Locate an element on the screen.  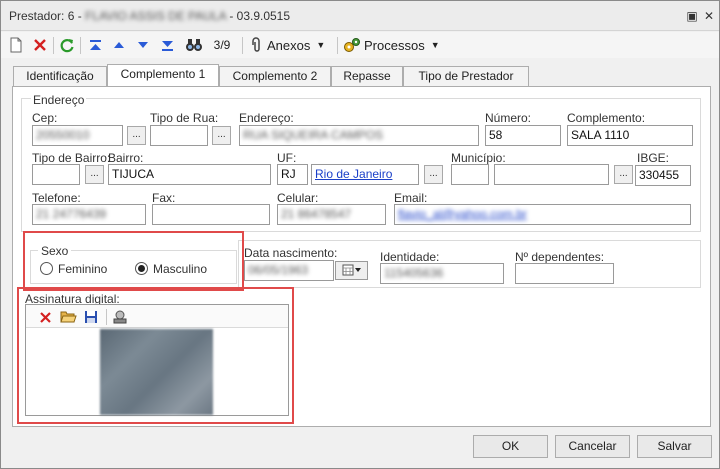
up-arrow-icon is located at coordinates (119, 45).